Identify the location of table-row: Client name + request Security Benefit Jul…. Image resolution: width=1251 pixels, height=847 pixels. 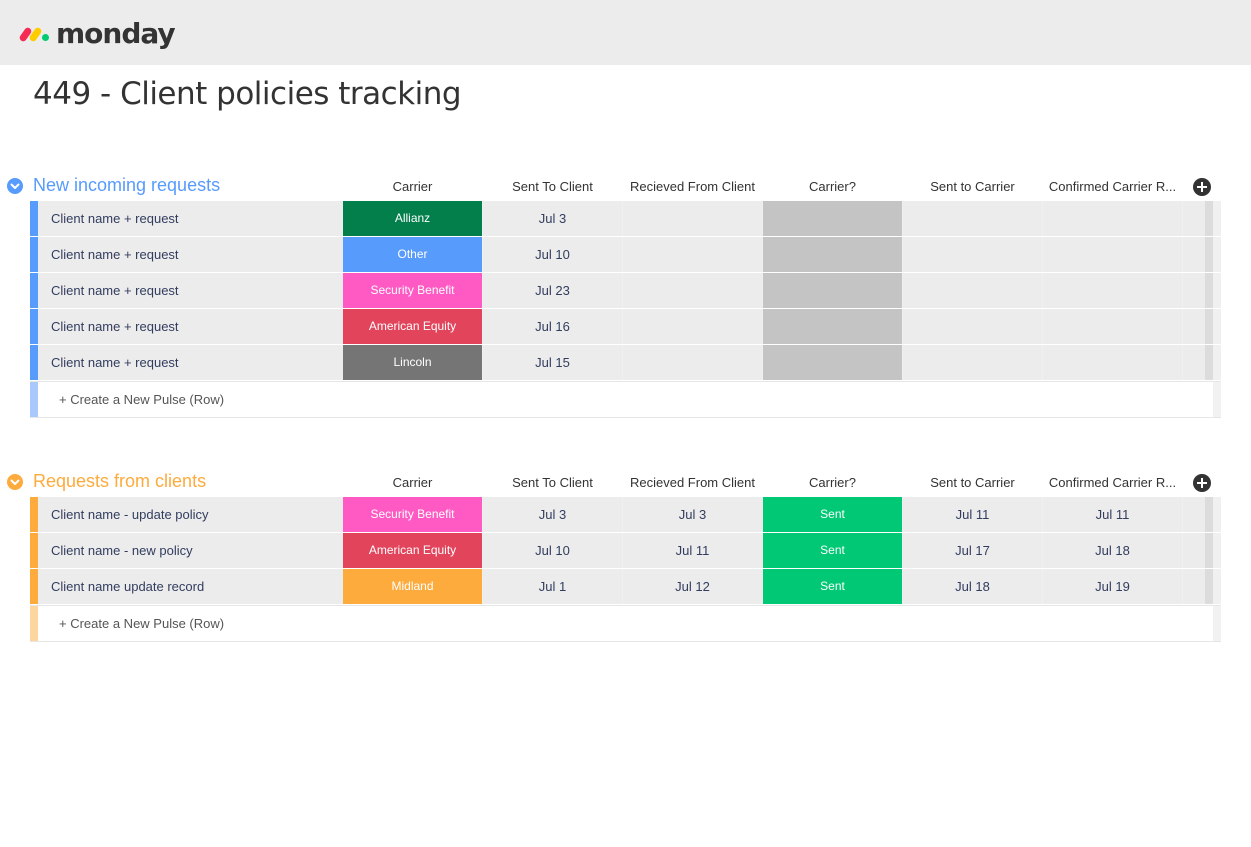
(625, 290).